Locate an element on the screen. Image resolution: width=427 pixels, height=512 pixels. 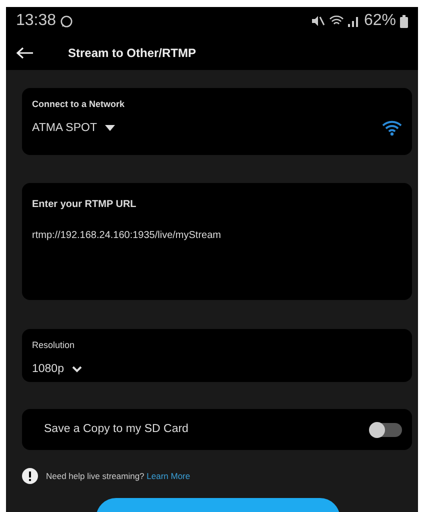
chevron-down-icon is located at coordinates (77, 369).